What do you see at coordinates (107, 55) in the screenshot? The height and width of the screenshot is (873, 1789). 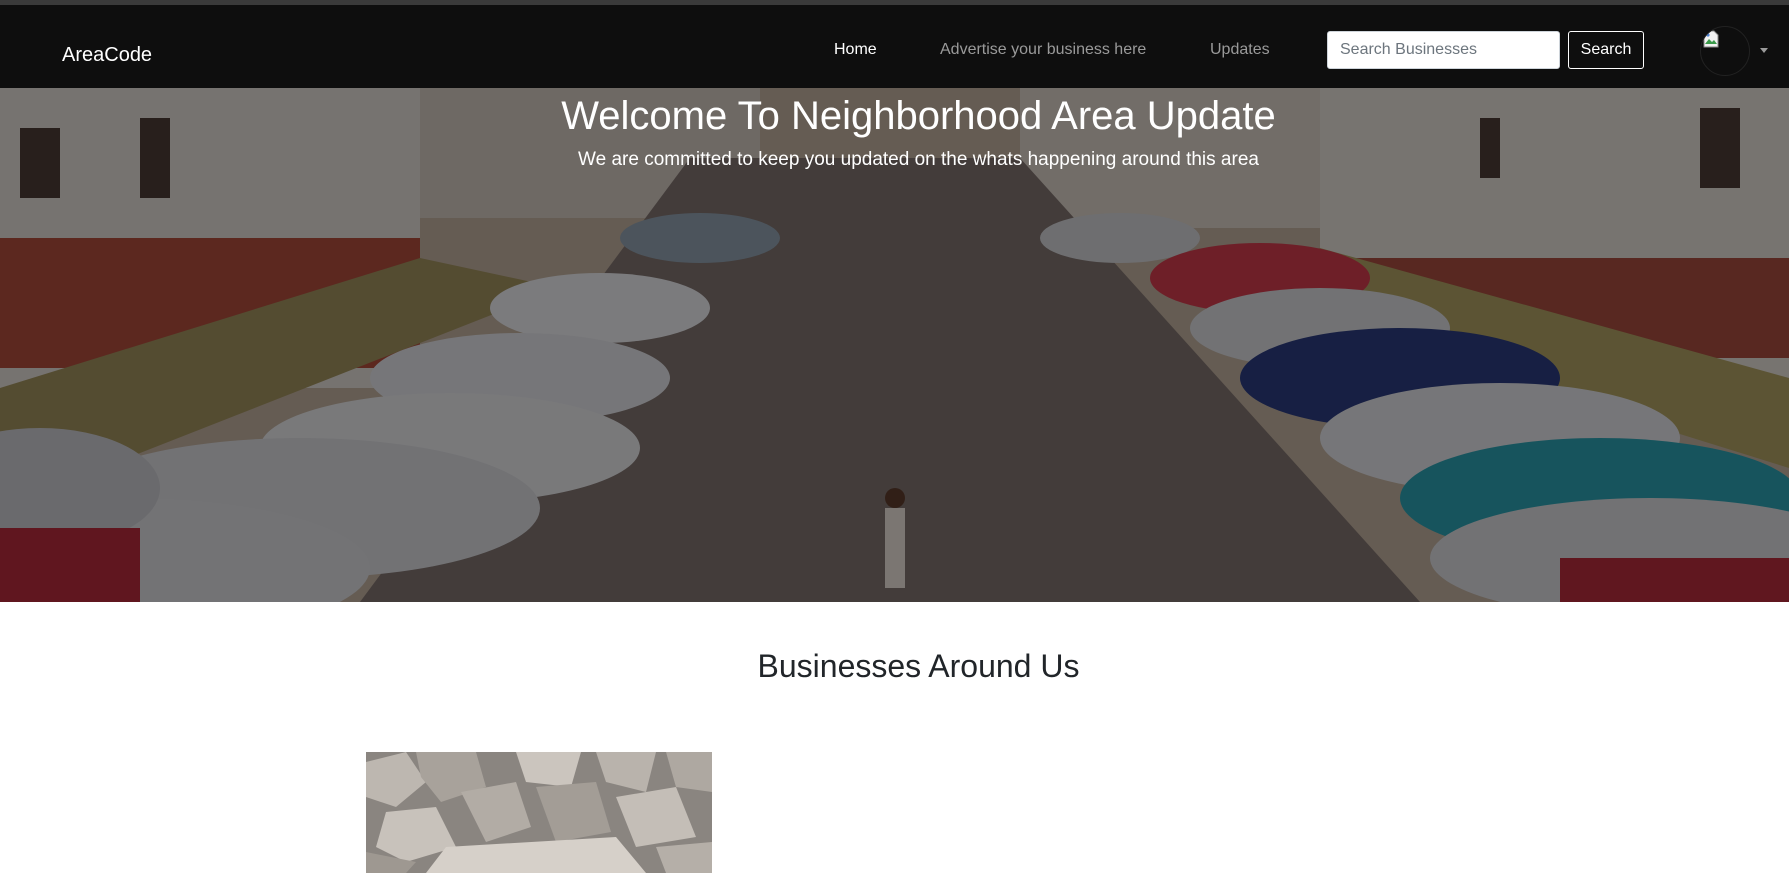 I see `brand-logo-link: AreaCode` at bounding box center [107, 55].